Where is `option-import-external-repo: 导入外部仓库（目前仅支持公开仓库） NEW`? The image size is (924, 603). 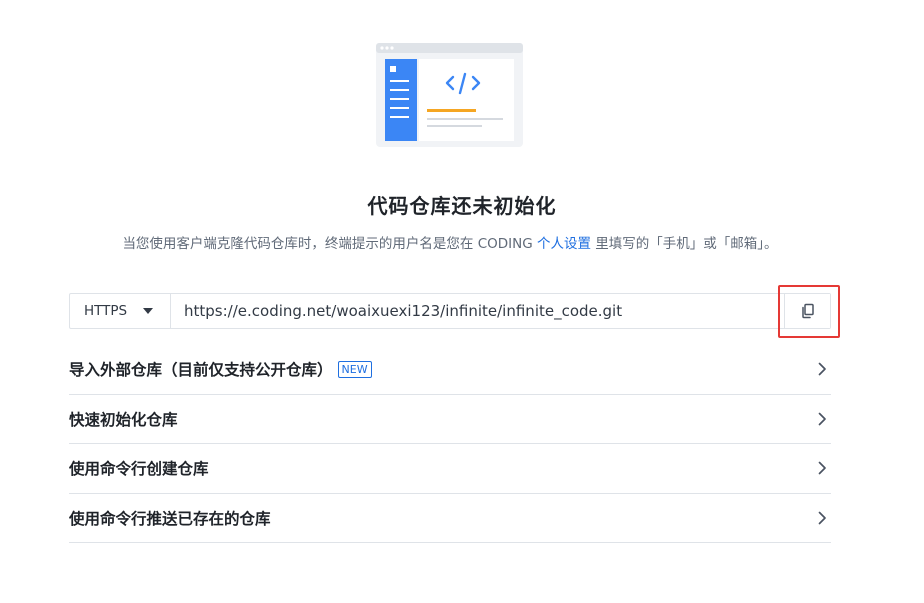
option-import-external-repo: 导入外部仓库（目前仅支持公开仓库） NEW is located at coordinates (450, 370).